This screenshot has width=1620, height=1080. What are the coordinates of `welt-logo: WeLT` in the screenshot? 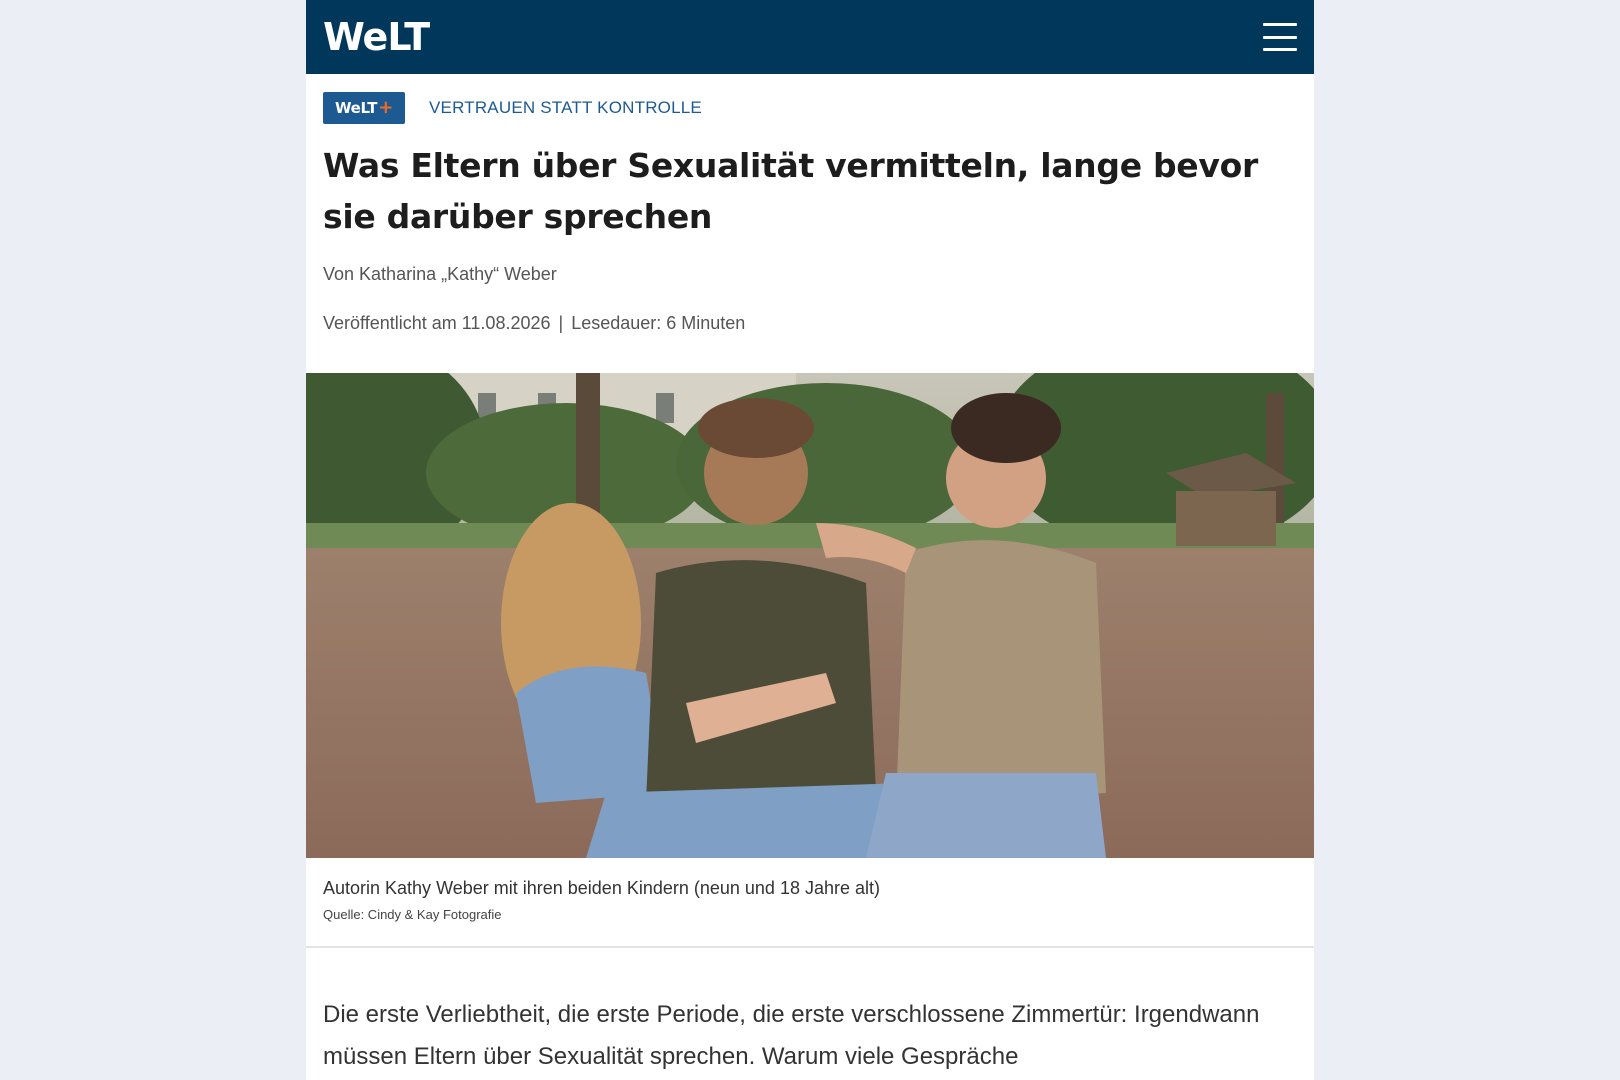 It's located at (376, 37).